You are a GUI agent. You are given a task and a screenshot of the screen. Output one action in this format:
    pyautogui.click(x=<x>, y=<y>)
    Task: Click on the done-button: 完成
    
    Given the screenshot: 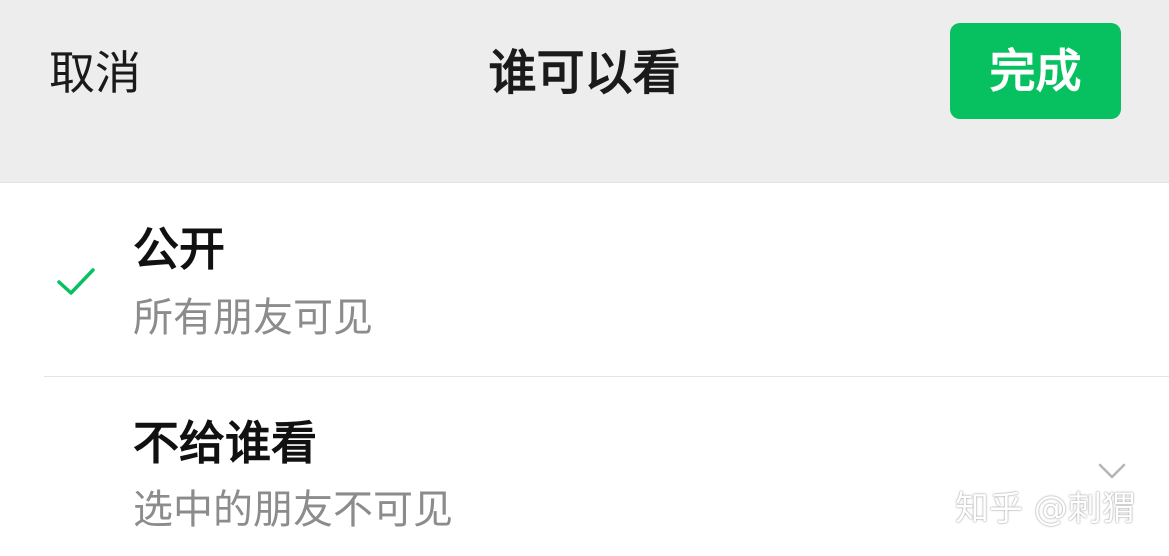 What is the action you would take?
    pyautogui.click(x=1035, y=71)
    